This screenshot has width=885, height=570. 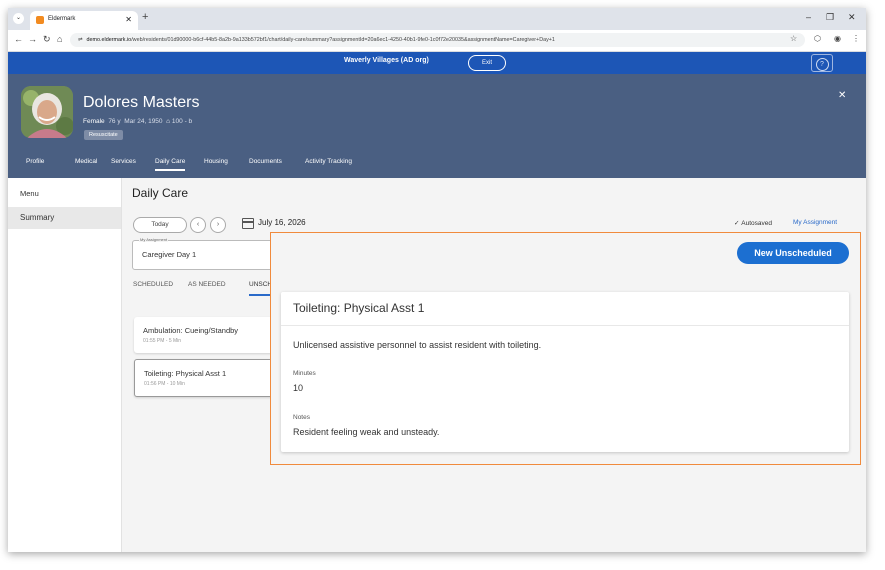 I want to click on care-task-time: 01:55 PM - 5 Min, so click(x=162, y=341).